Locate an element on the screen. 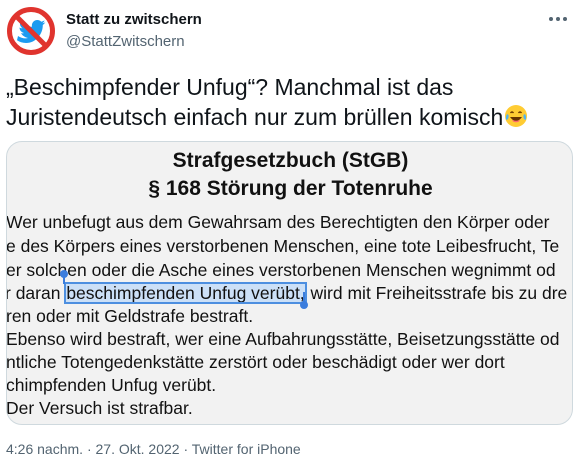 The width and height of the screenshot is (580, 458). tweet-source: Twitter for iPhone is located at coordinates (246, 449).